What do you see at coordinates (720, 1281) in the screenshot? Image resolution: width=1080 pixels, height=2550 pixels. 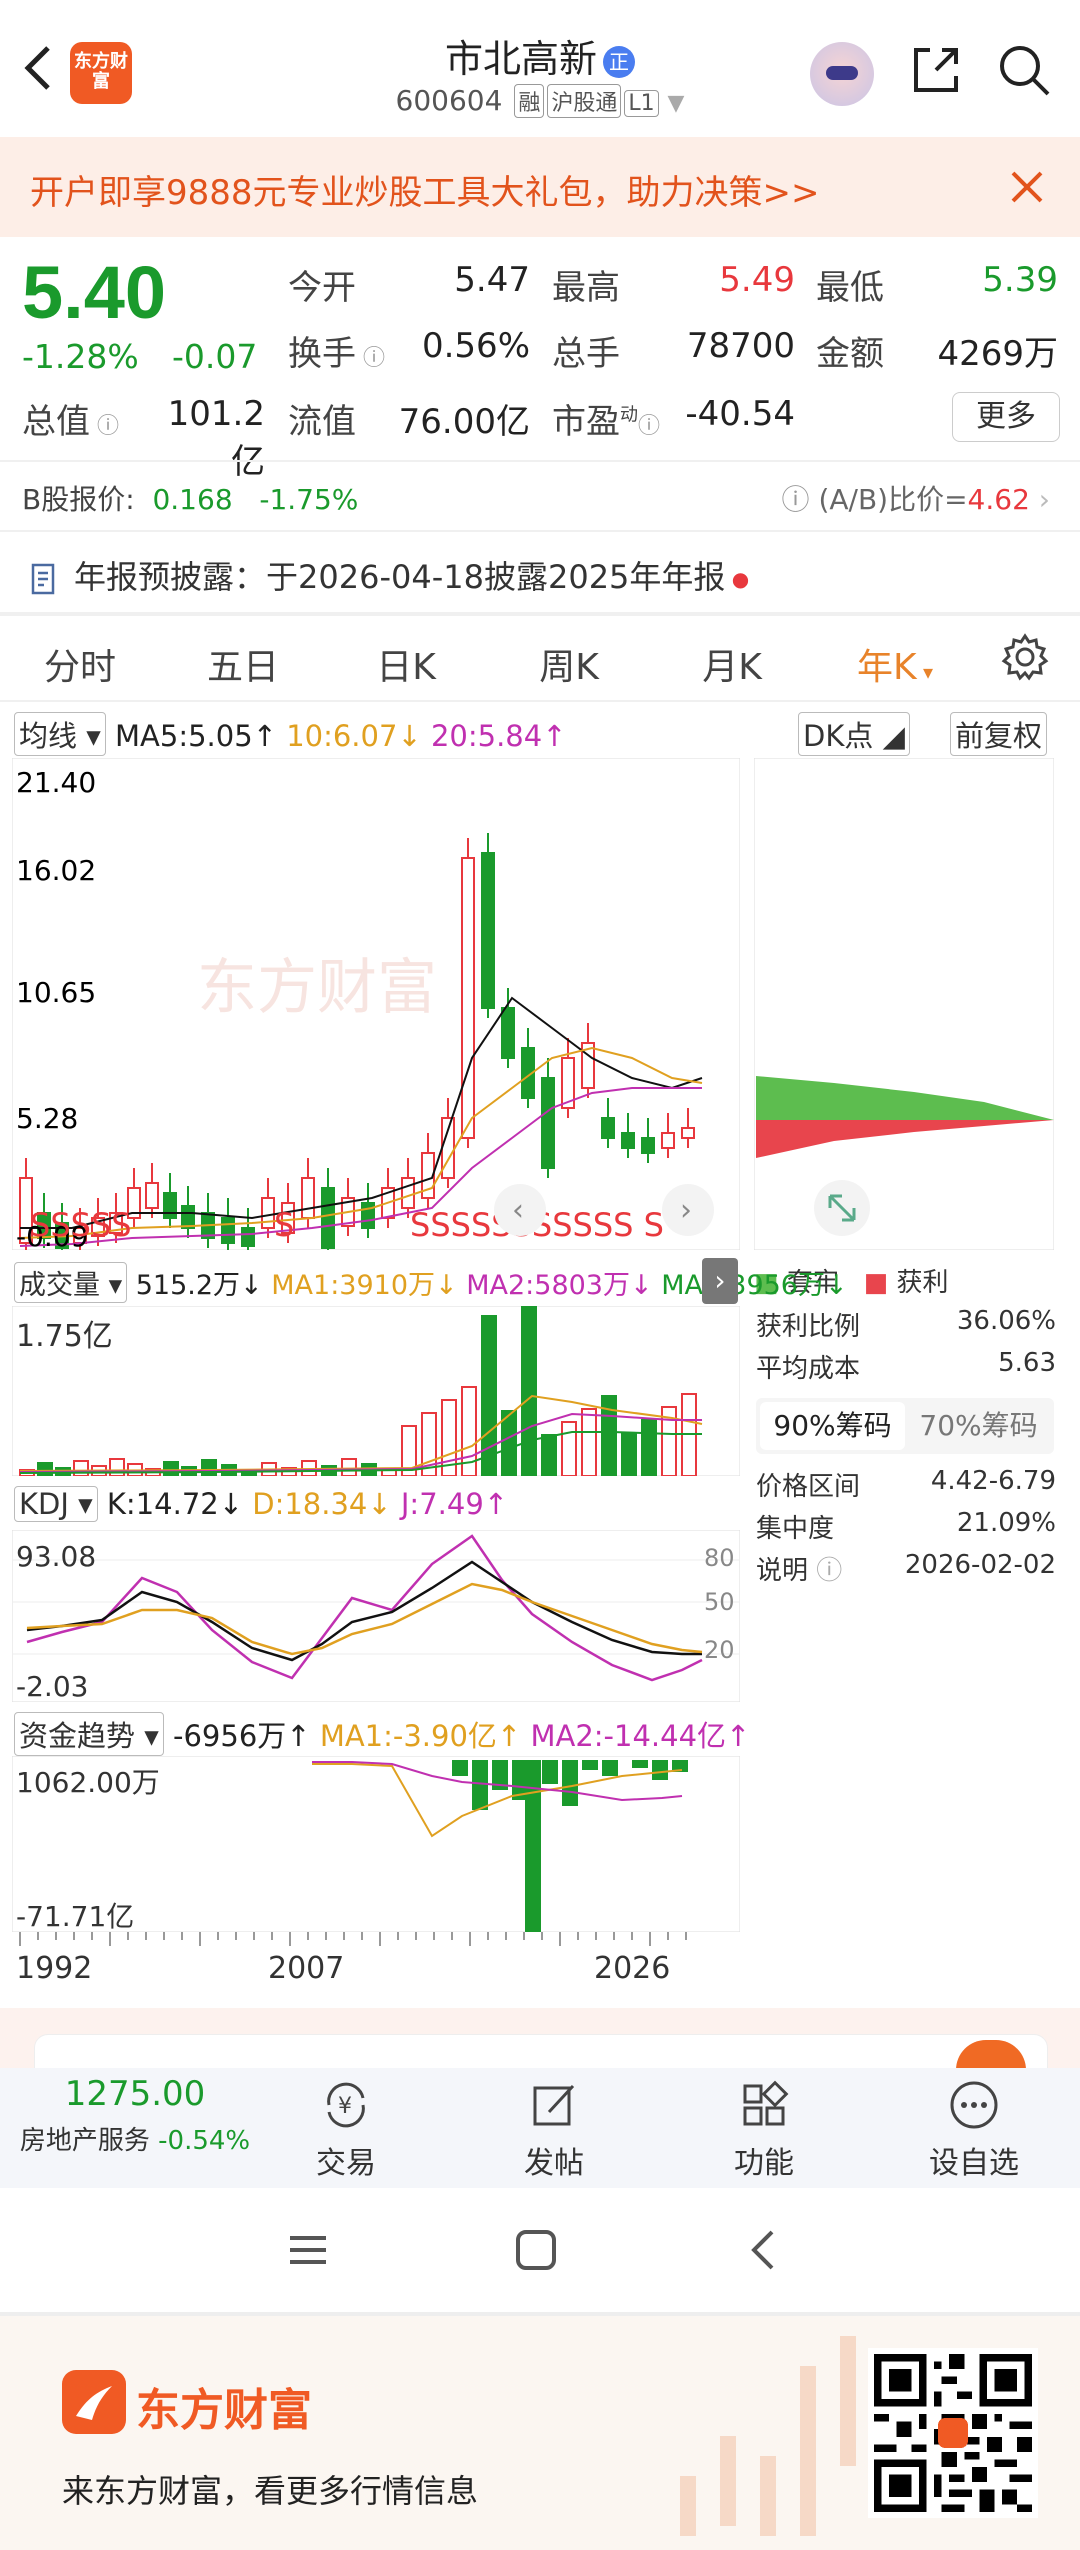 I see `legend-scroll-button: ›` at bounding box center [720, 1281].